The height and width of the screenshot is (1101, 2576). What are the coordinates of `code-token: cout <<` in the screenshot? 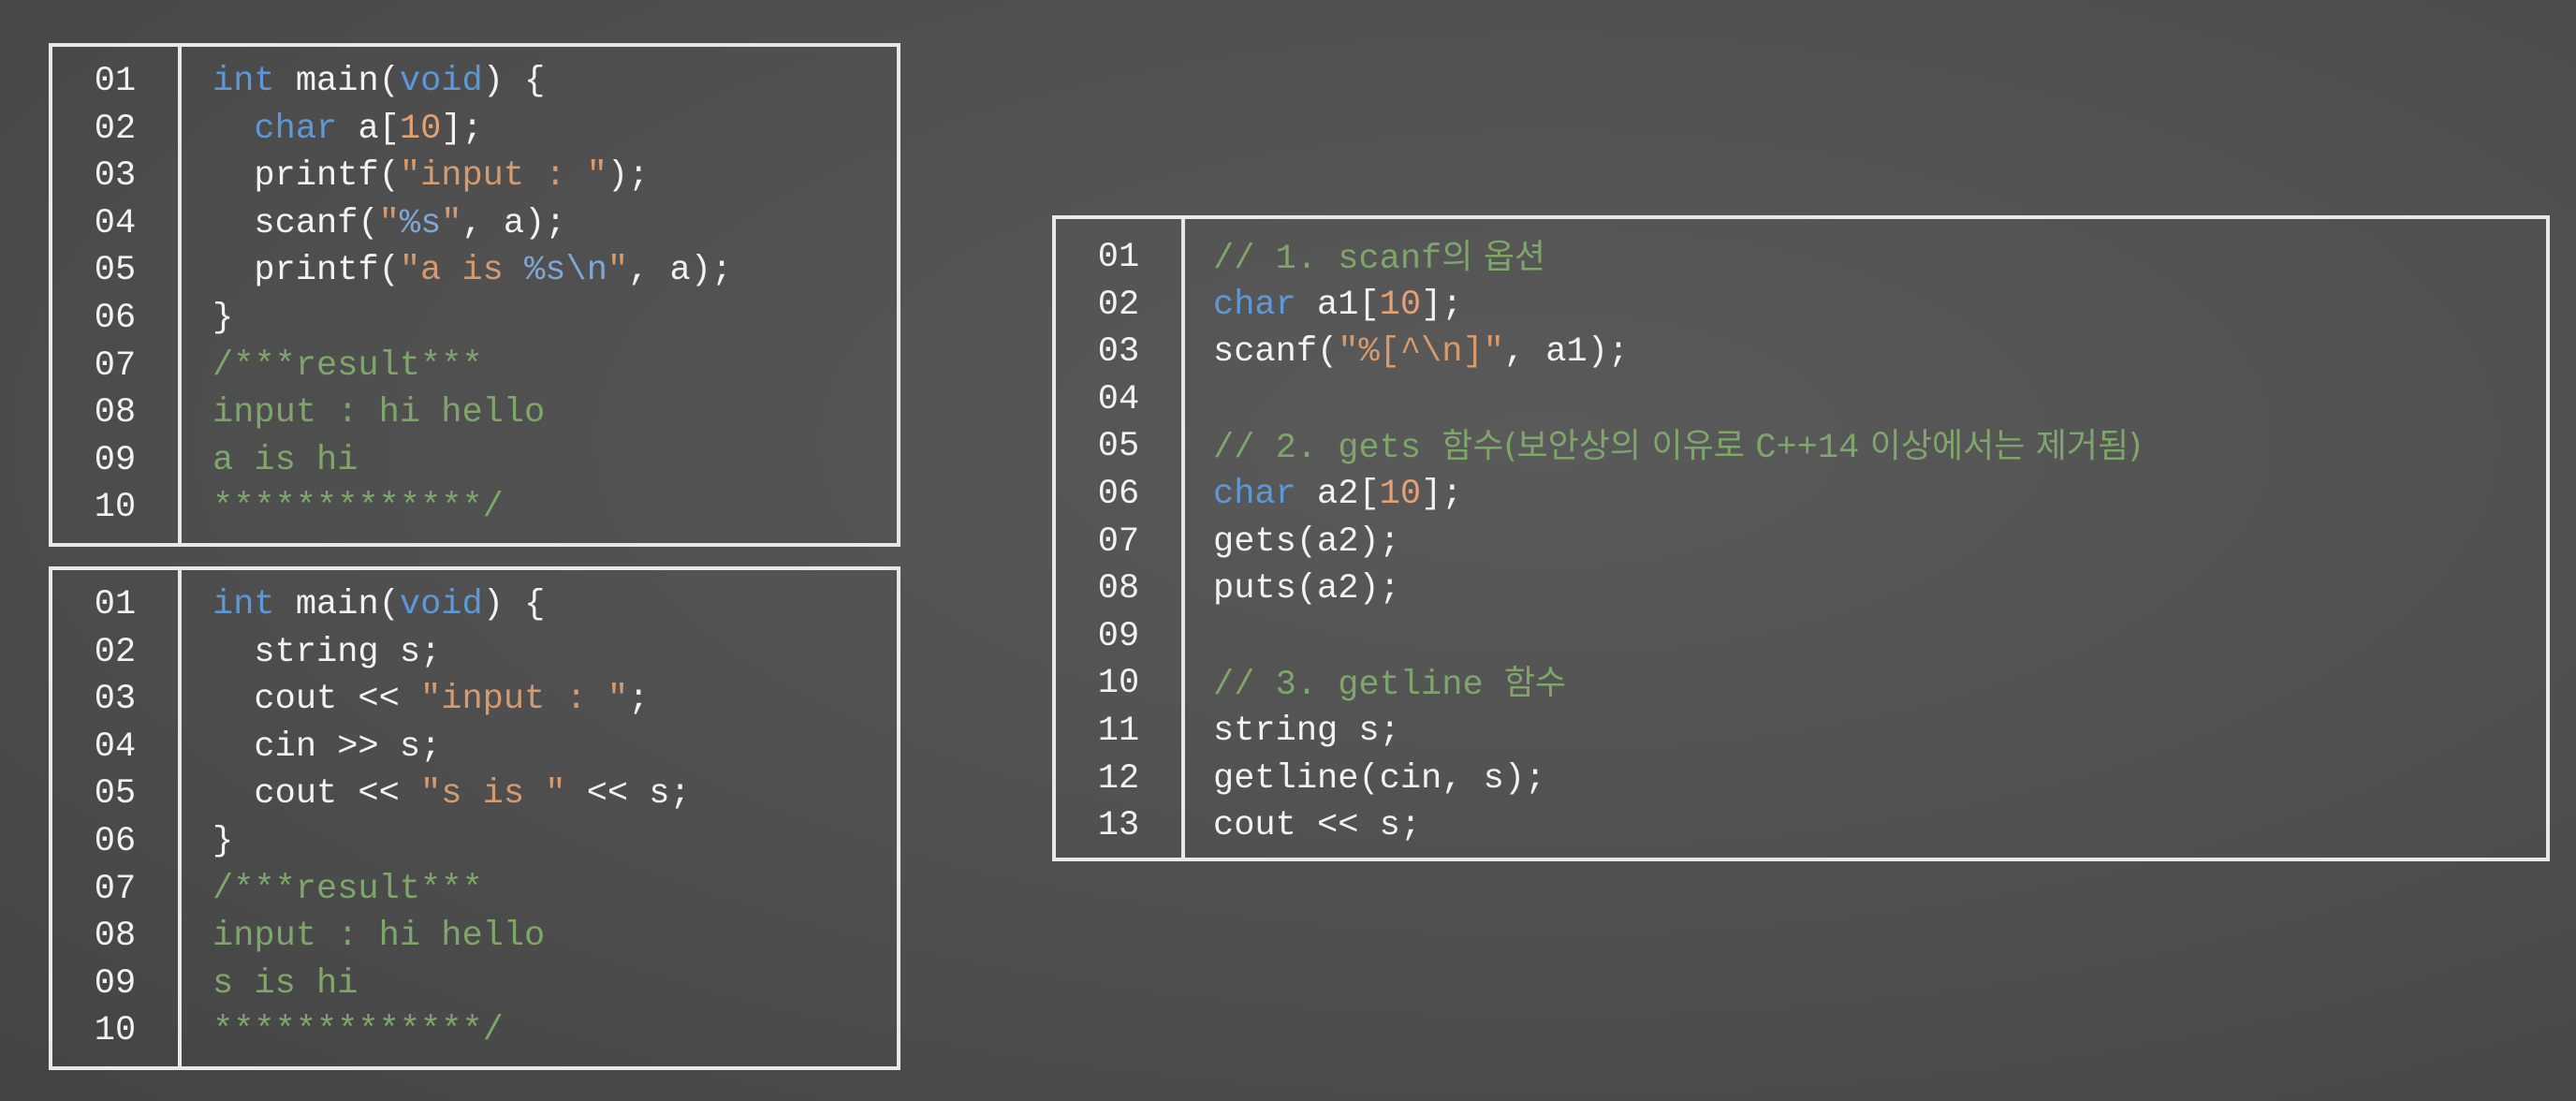 It's located at (317, 700).